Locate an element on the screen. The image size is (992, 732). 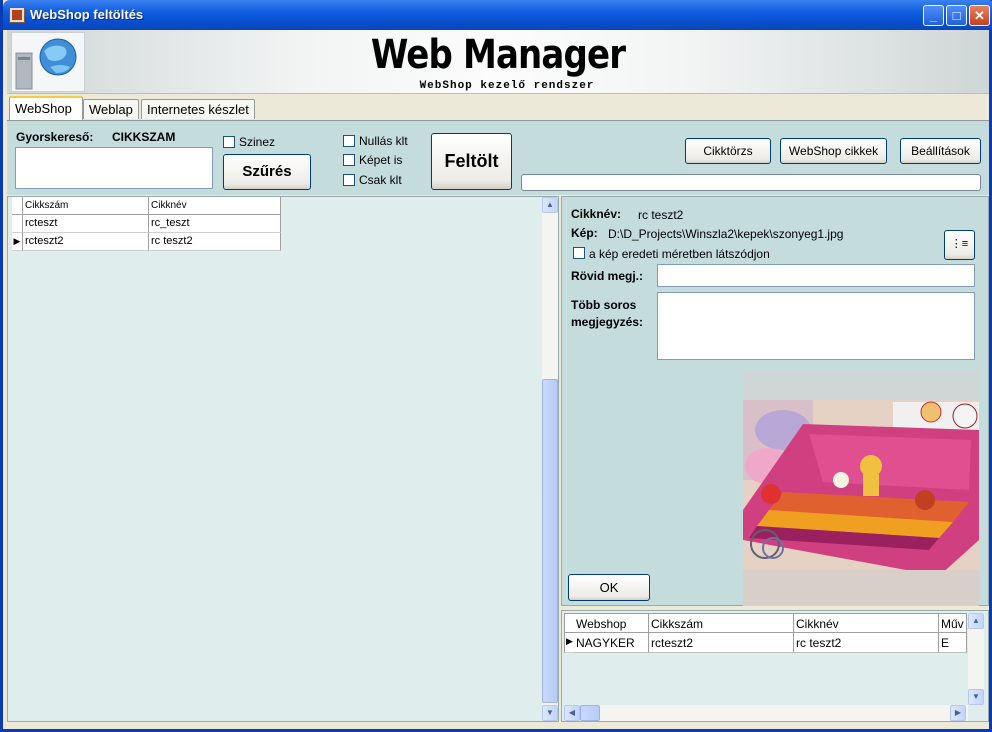
scroll-left-button: ◀ is located at coordinates (572, 713).